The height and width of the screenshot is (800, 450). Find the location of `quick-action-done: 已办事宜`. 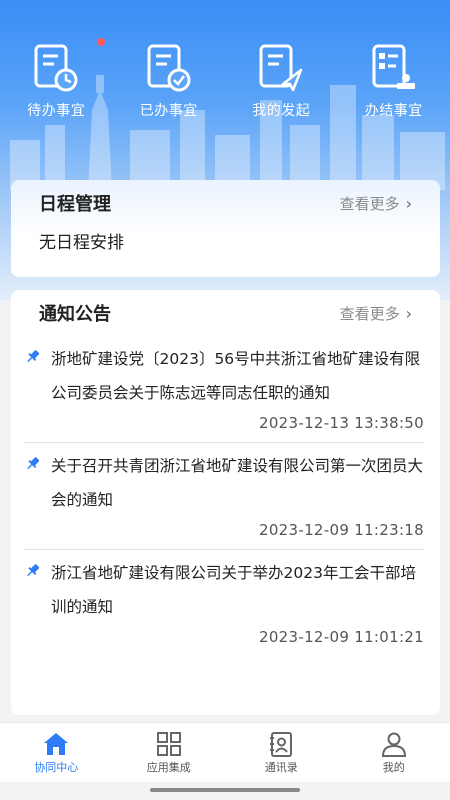

quick-action-done: 已办事宜 is located at coordinates (169, 85).